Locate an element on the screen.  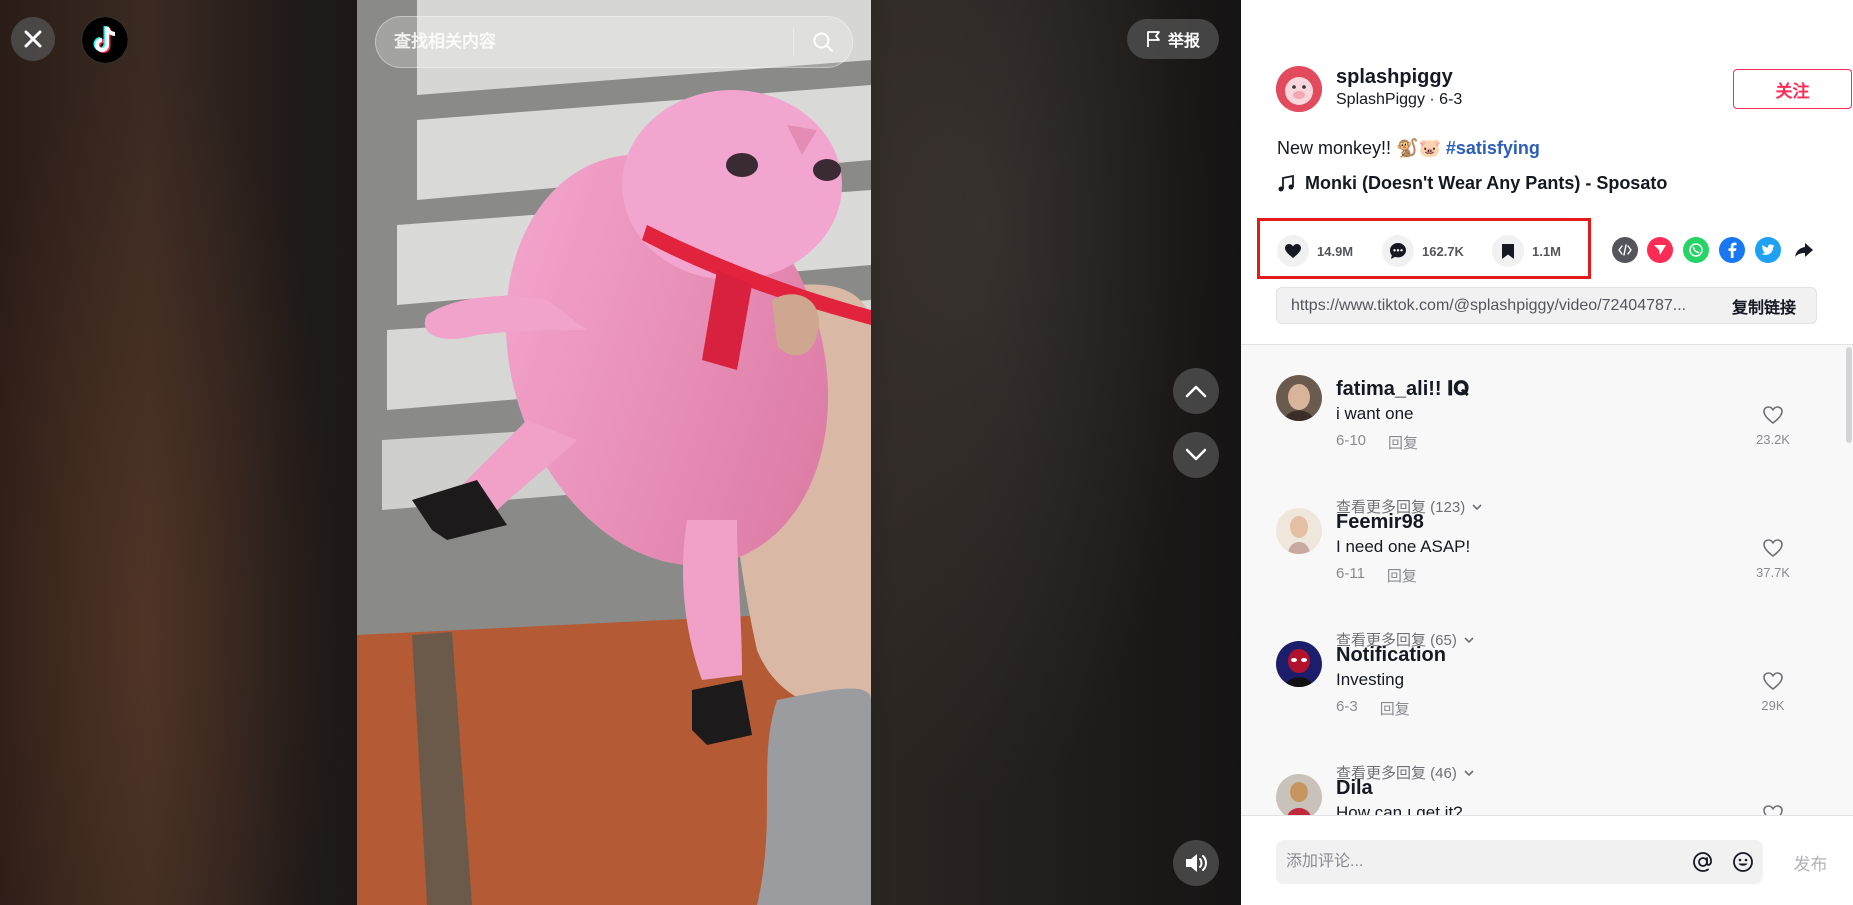
comment-like-button is located at coordinates (1773, 809).